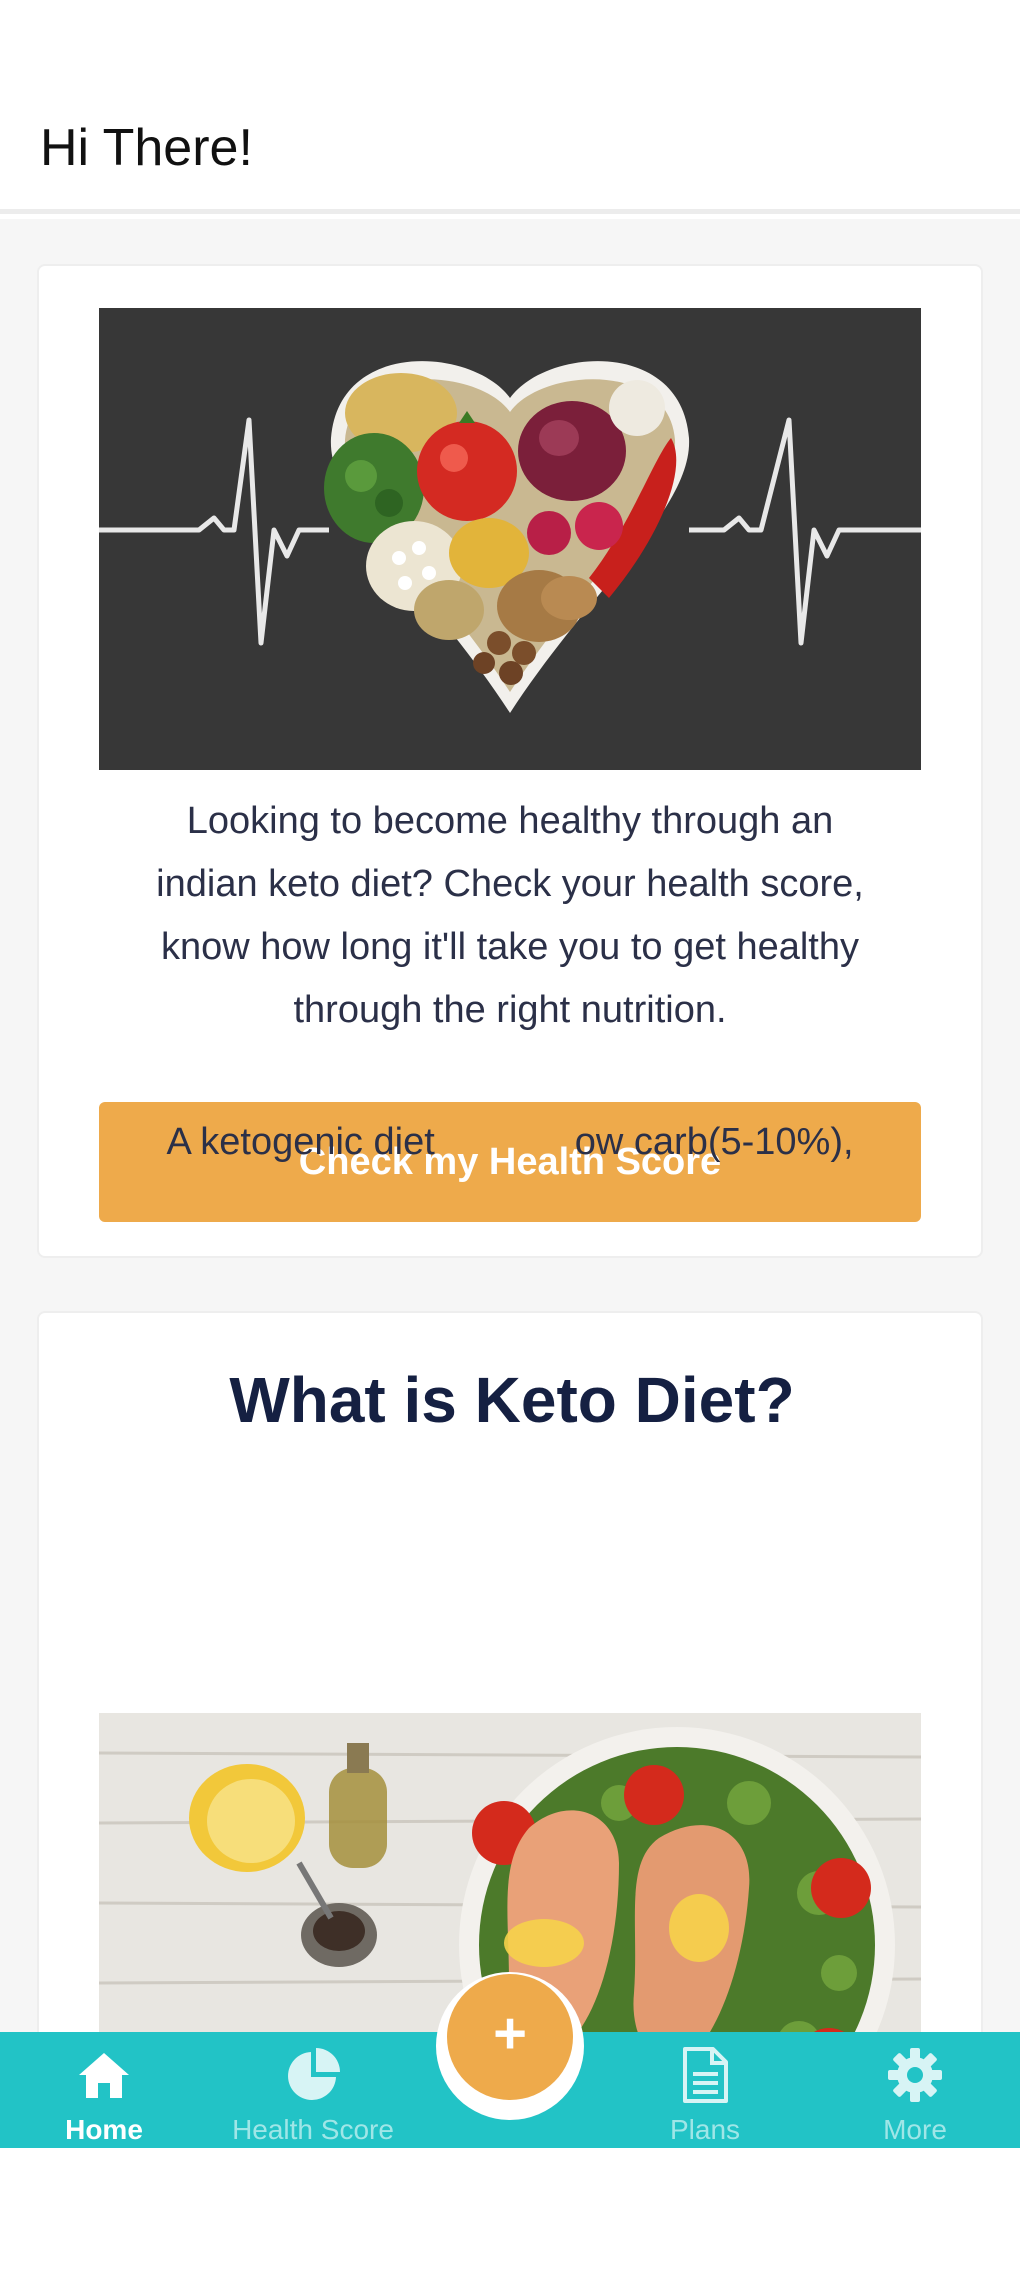 The width and height of the screenshot is (1020, 2271). What do you see at coordinates (915, 2129) in the screenshot?
I see `nav-label-more: More` at bounding box center [915, 2129].